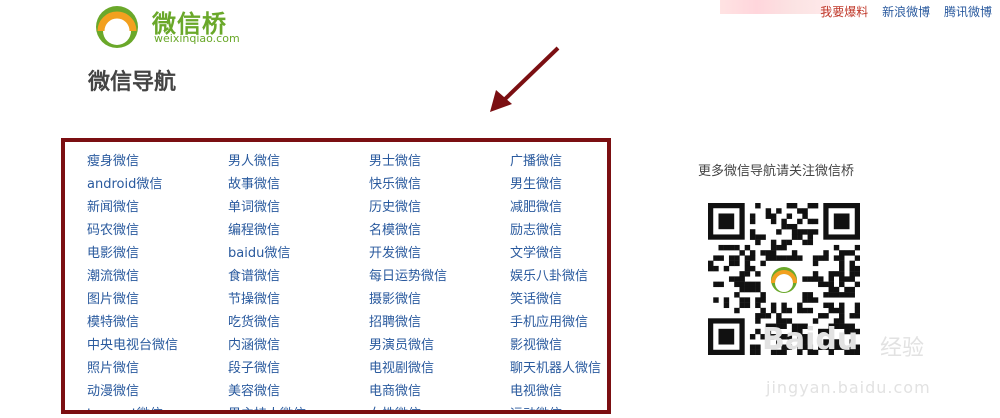 The height and width of the screenshot is (418, 1000). I want to click on nav-link: 电商微信, so click(439, 391).